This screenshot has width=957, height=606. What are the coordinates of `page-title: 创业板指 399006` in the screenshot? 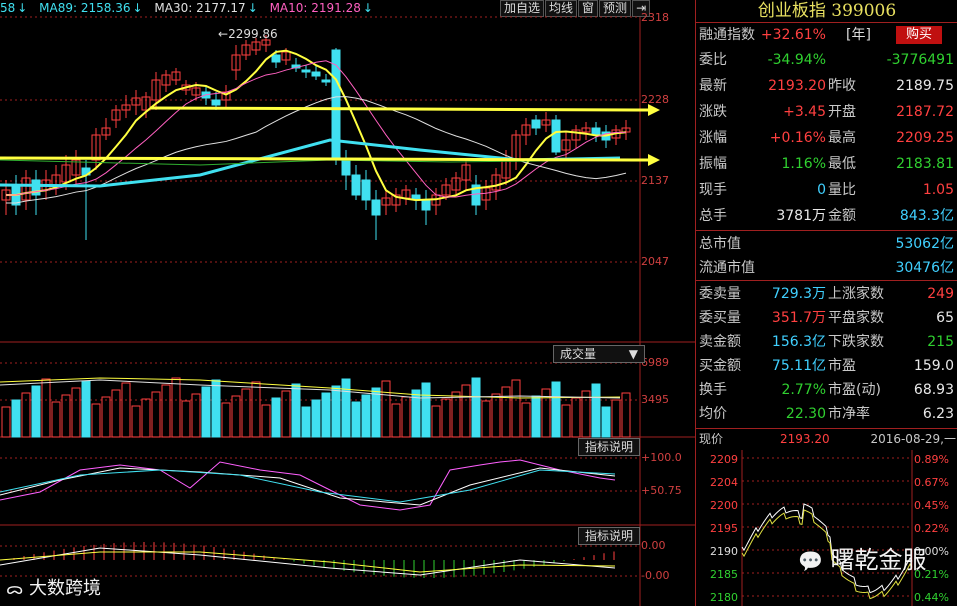 It's located at (826, 11).